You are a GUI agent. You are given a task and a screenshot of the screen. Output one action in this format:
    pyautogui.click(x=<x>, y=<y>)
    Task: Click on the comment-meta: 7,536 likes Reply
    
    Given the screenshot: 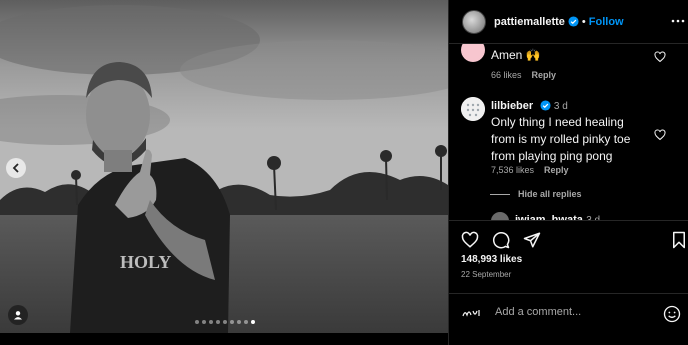 What is the action you would take?
    pyautogui.click(x=530, y=170)
    